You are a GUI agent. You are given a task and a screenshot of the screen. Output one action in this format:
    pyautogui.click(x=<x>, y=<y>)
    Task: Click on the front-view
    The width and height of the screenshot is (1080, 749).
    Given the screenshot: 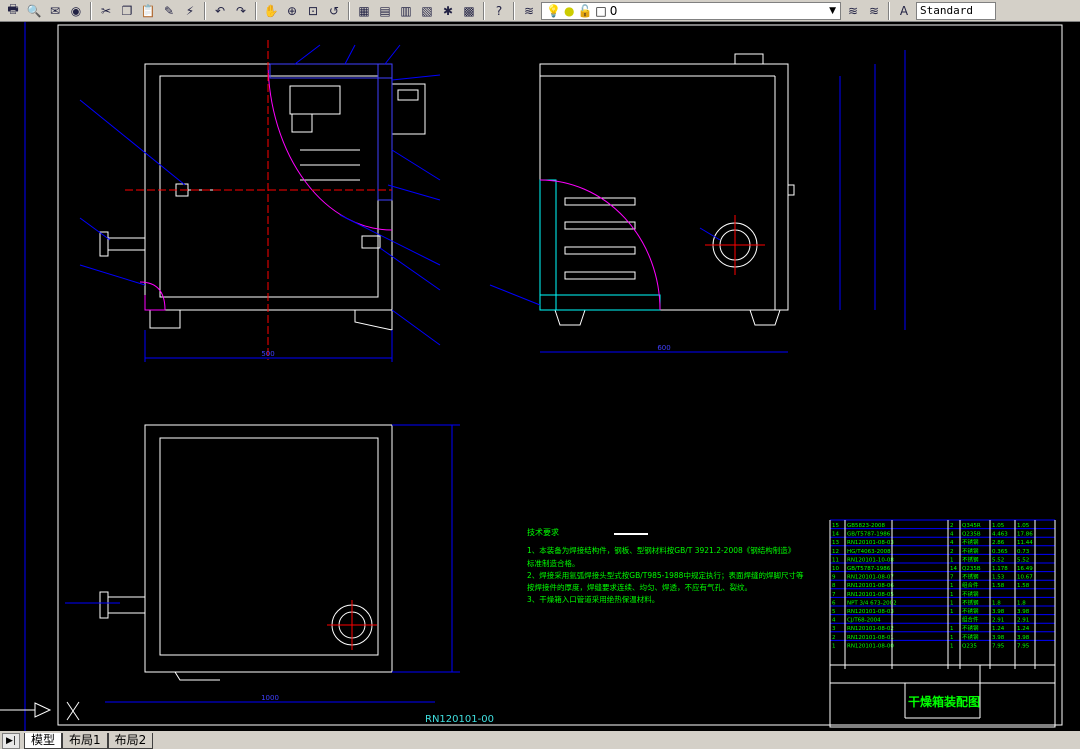 What is the action you would take?
    pyautogui.click(x=262, y=197)
    